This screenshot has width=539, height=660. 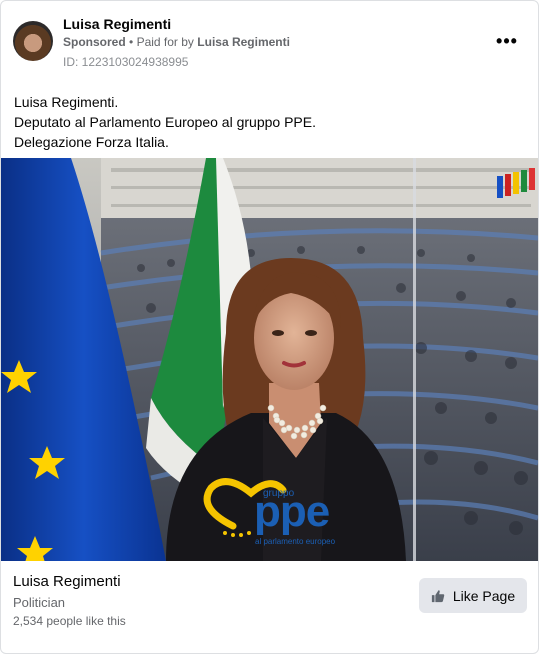 I want to click on more-options-button: •••, so click(x=507, y=41).